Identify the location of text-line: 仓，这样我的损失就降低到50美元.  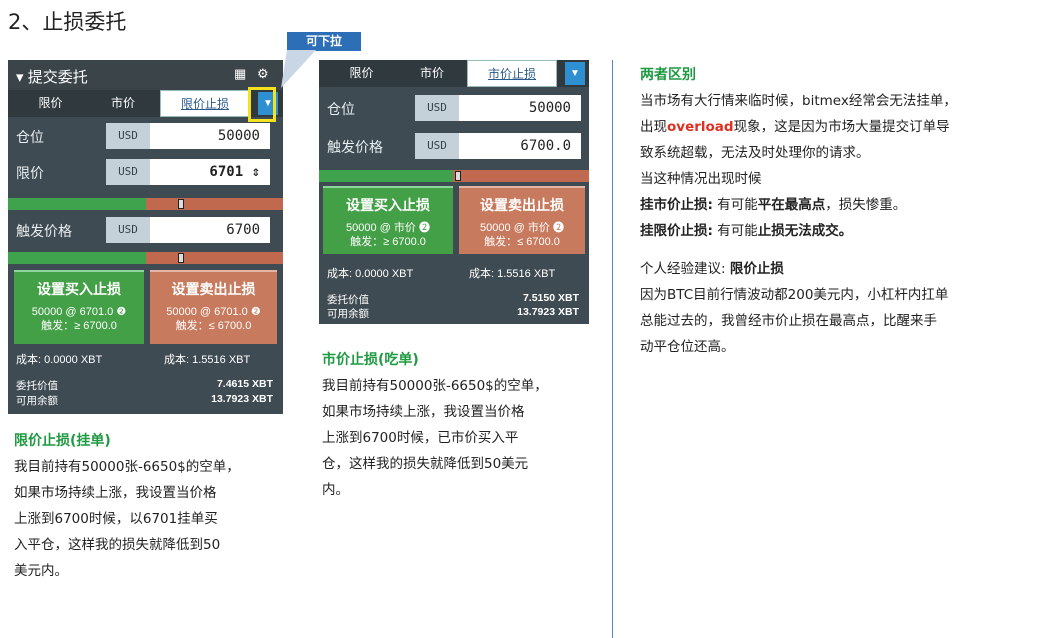
(425, 464).